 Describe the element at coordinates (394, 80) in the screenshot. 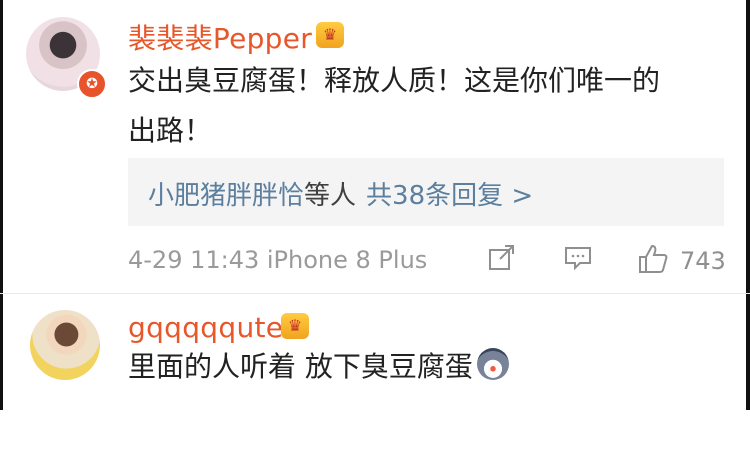

I see `comment-text-line-1: 交出臭豆腐蛋！释放人质！这是你们唯一的` at that location.